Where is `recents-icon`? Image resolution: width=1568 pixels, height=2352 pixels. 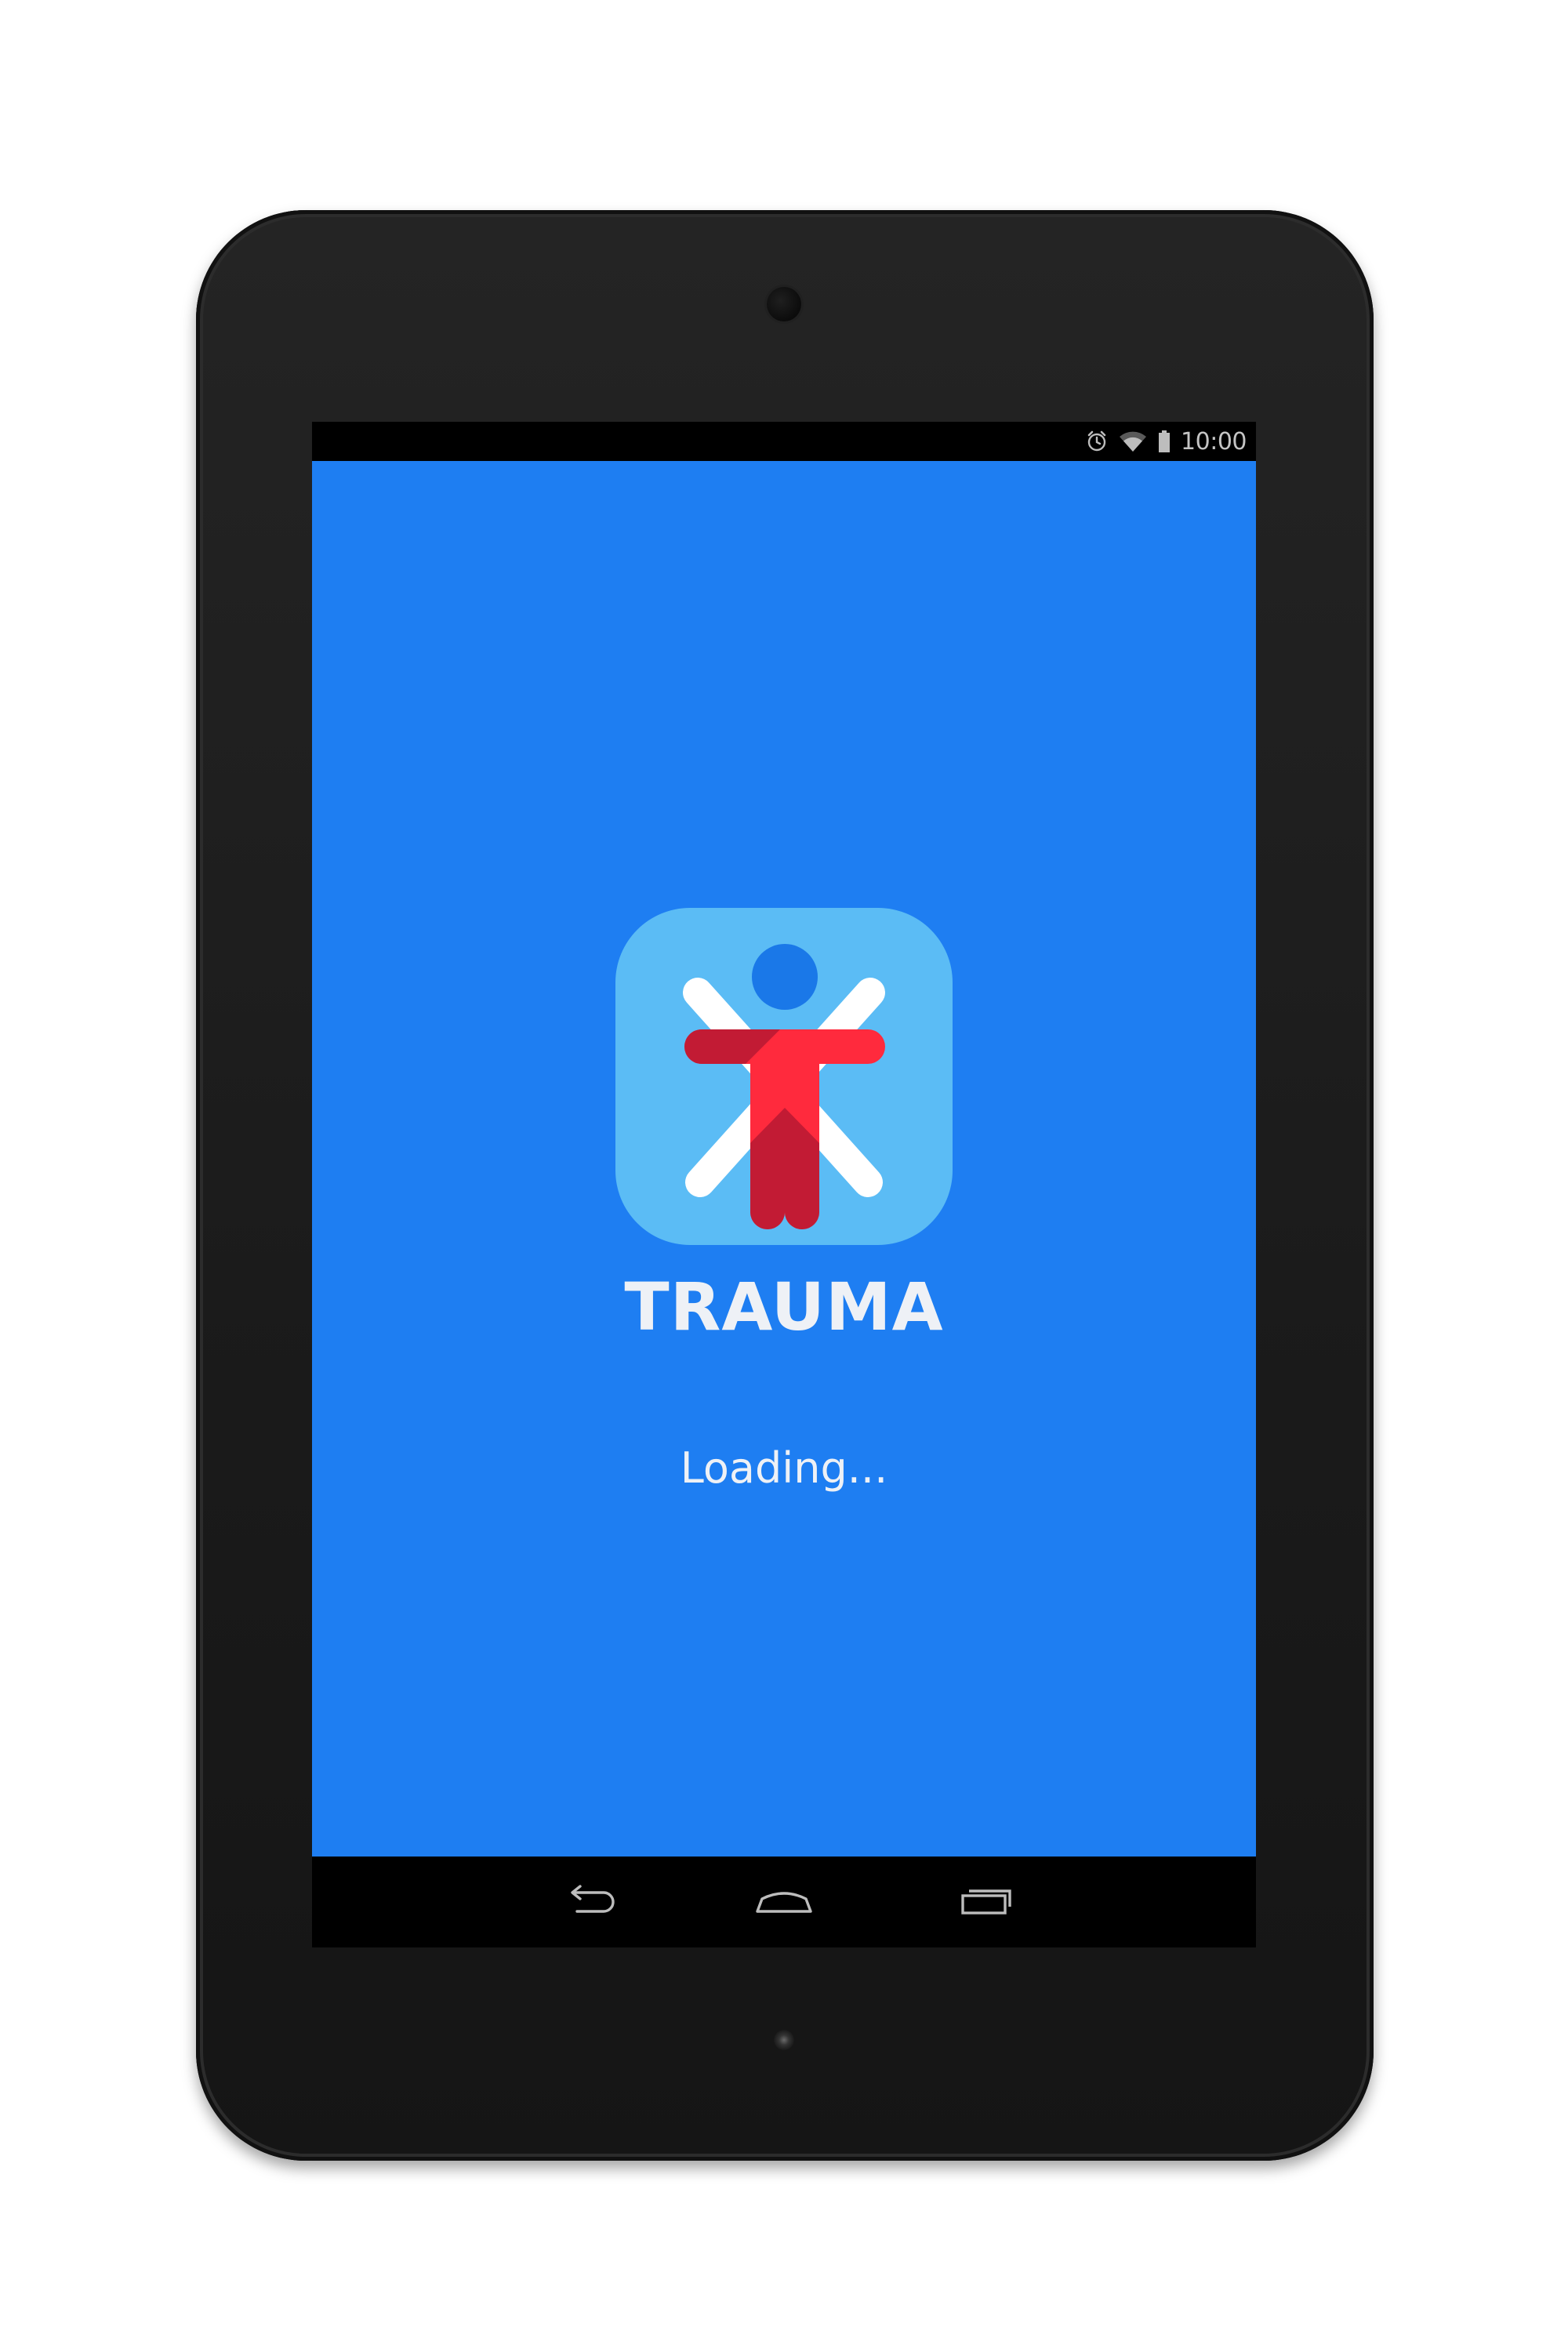
recents-icon is located at coordinates (986, 1902).